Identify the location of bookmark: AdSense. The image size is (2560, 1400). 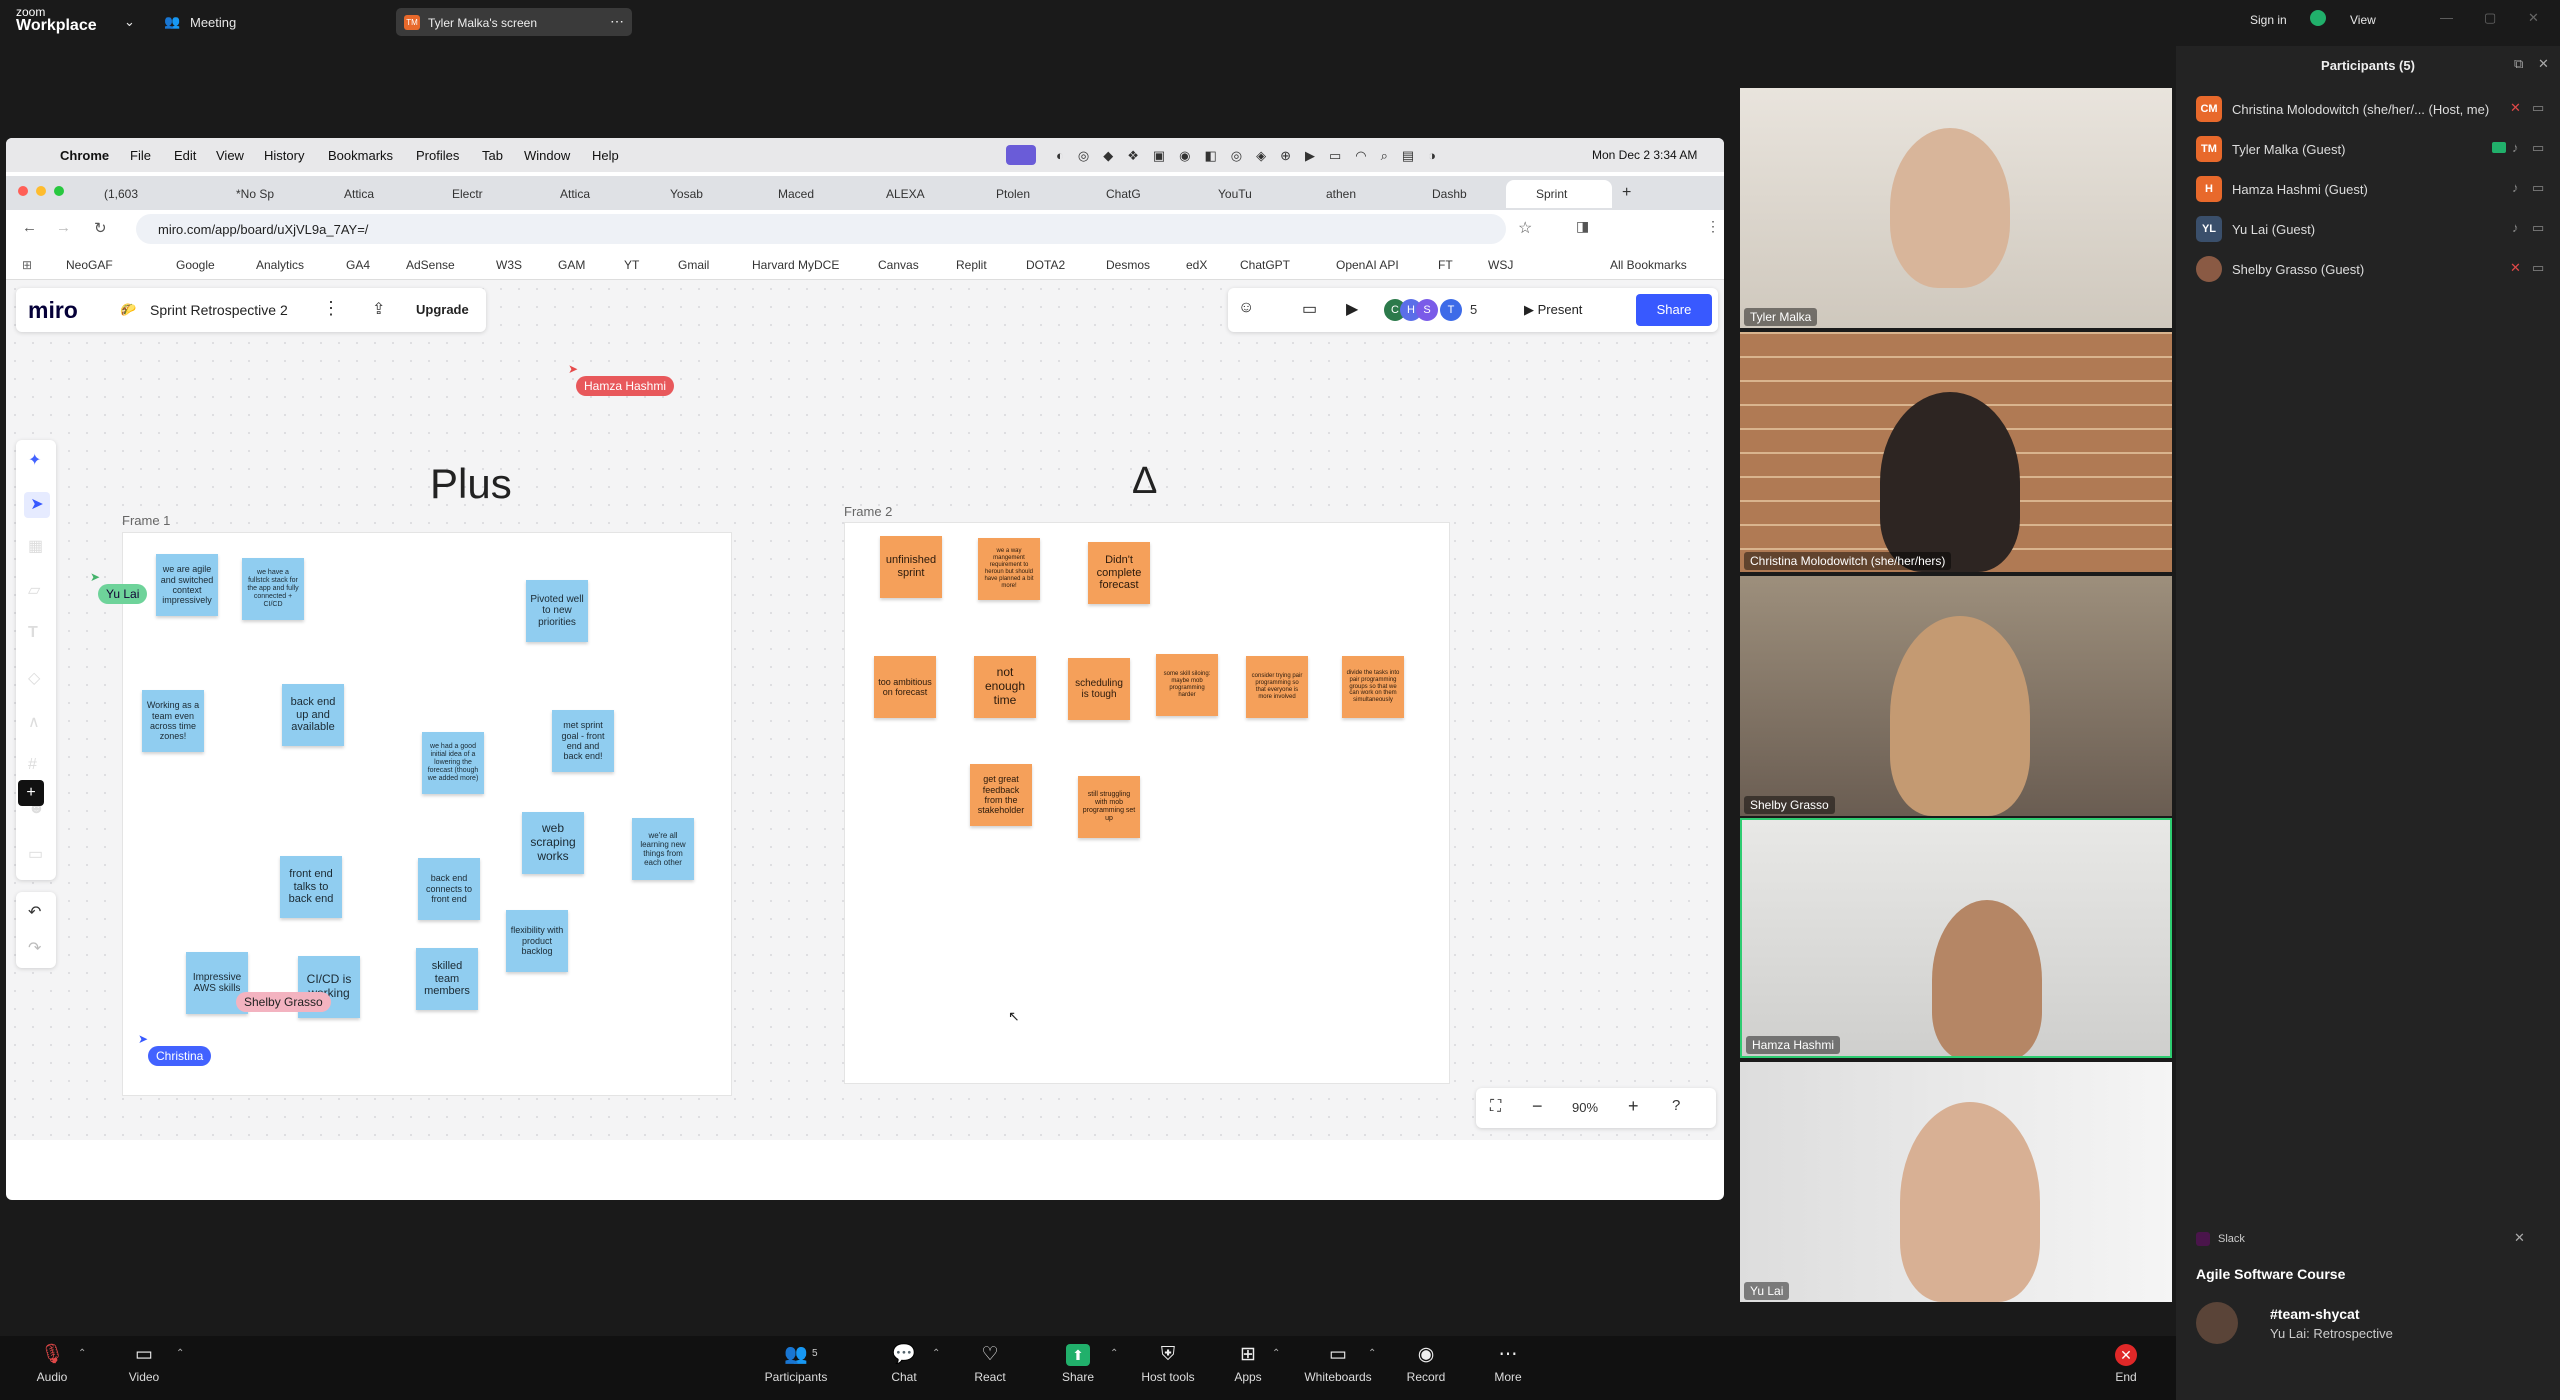
(430, 265).